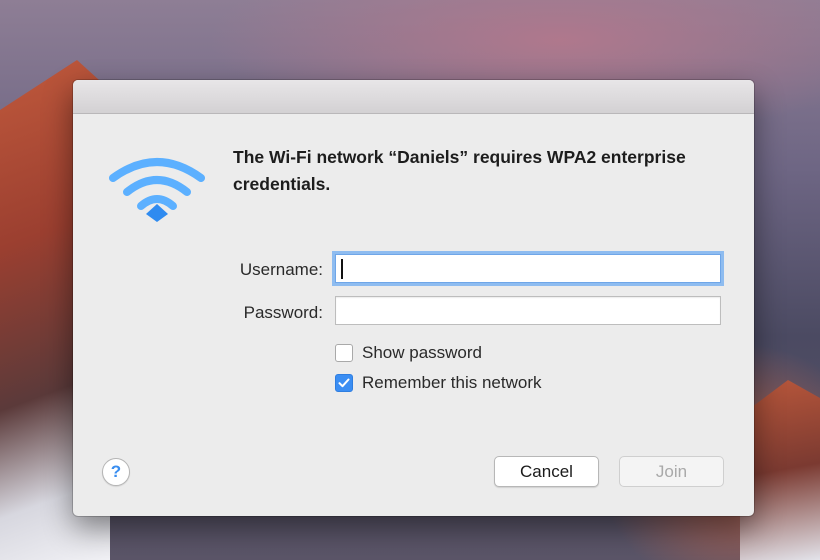 The width and height of the screenshot is (820, 560). Describe the element at coordinates (546, 471) in the screenshot. I see `cancel-button: Cancel` at that location.